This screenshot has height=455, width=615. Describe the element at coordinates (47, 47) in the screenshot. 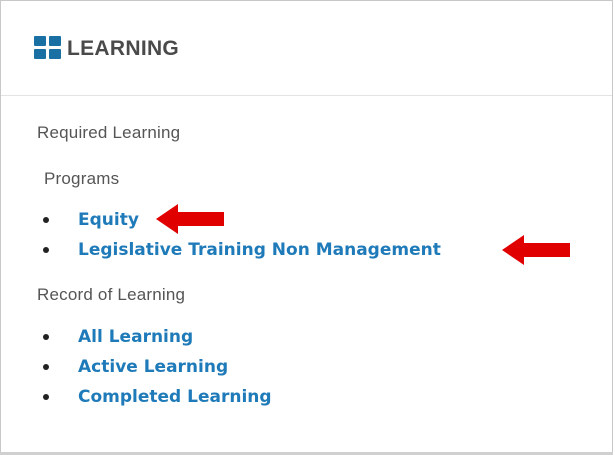

I see `grid-icon` at that location.